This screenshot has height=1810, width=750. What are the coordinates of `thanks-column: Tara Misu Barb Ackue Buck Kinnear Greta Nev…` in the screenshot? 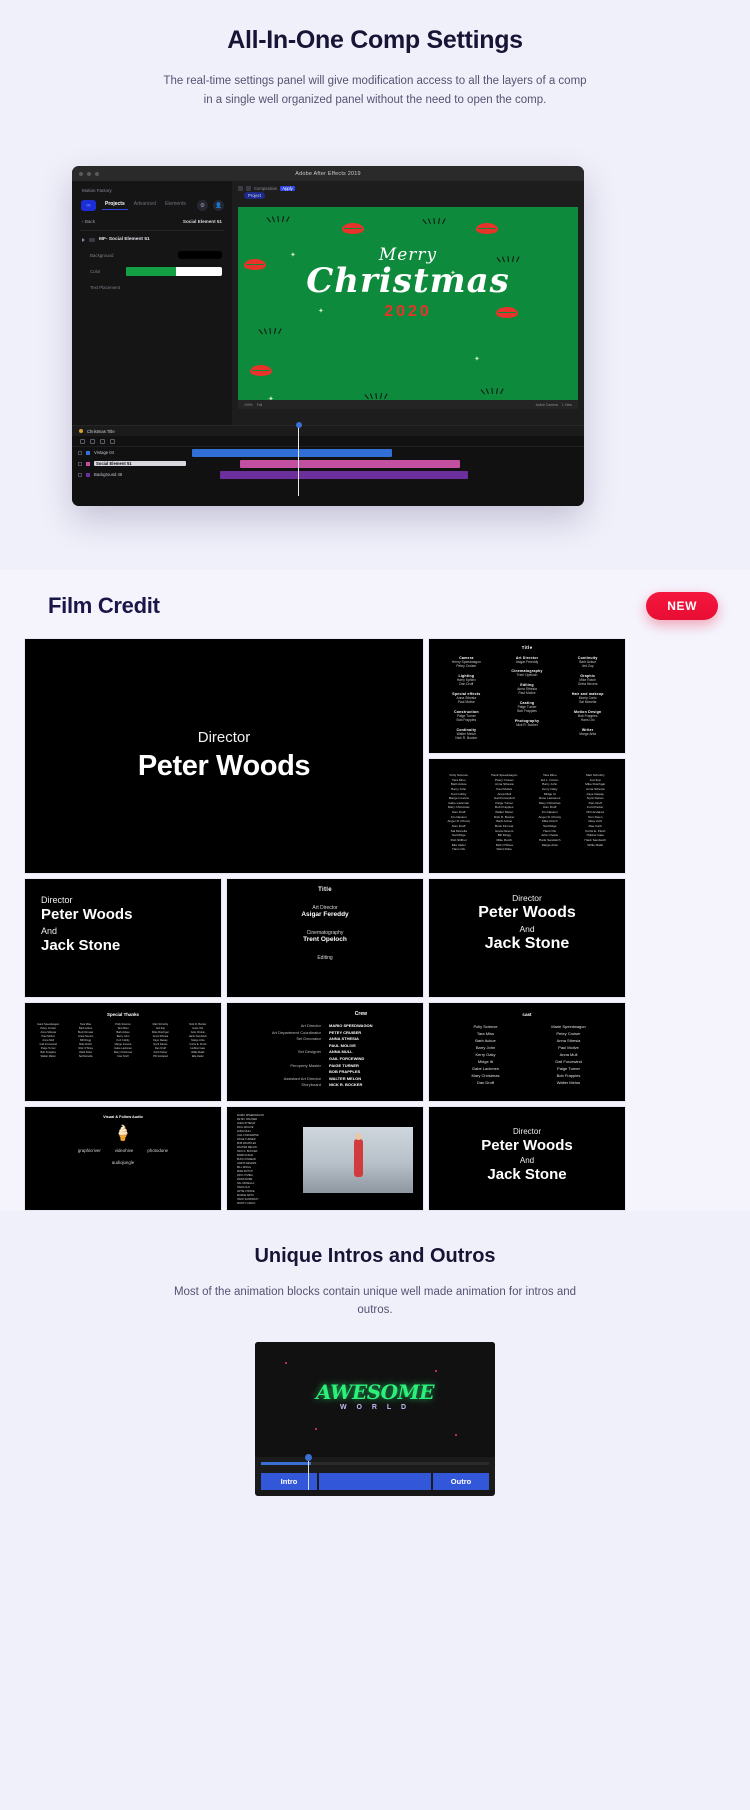 It's located at (85, 1041).